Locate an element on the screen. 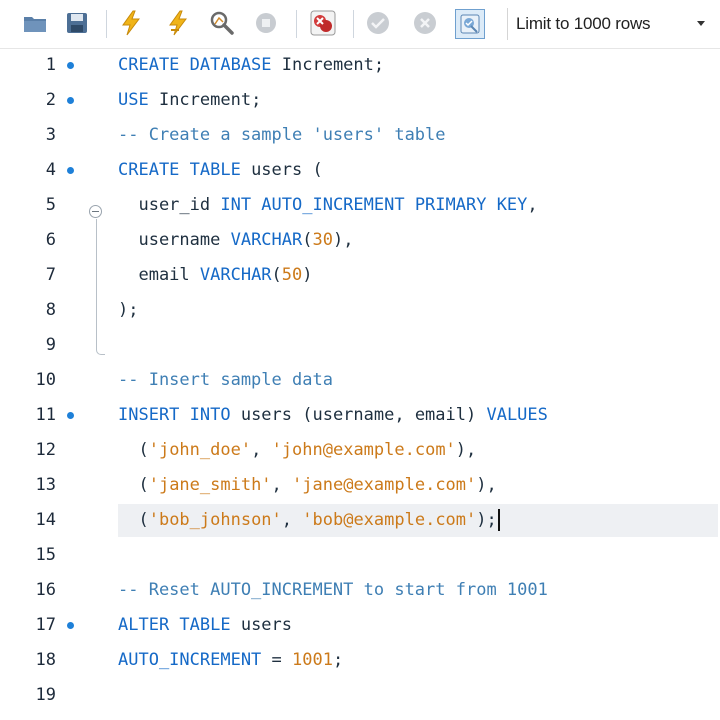 The width and height of the screenshot is (720, 720). code-text: ('bob_johnson', 'bob@example.com'); is located at coordinates (309, 520).